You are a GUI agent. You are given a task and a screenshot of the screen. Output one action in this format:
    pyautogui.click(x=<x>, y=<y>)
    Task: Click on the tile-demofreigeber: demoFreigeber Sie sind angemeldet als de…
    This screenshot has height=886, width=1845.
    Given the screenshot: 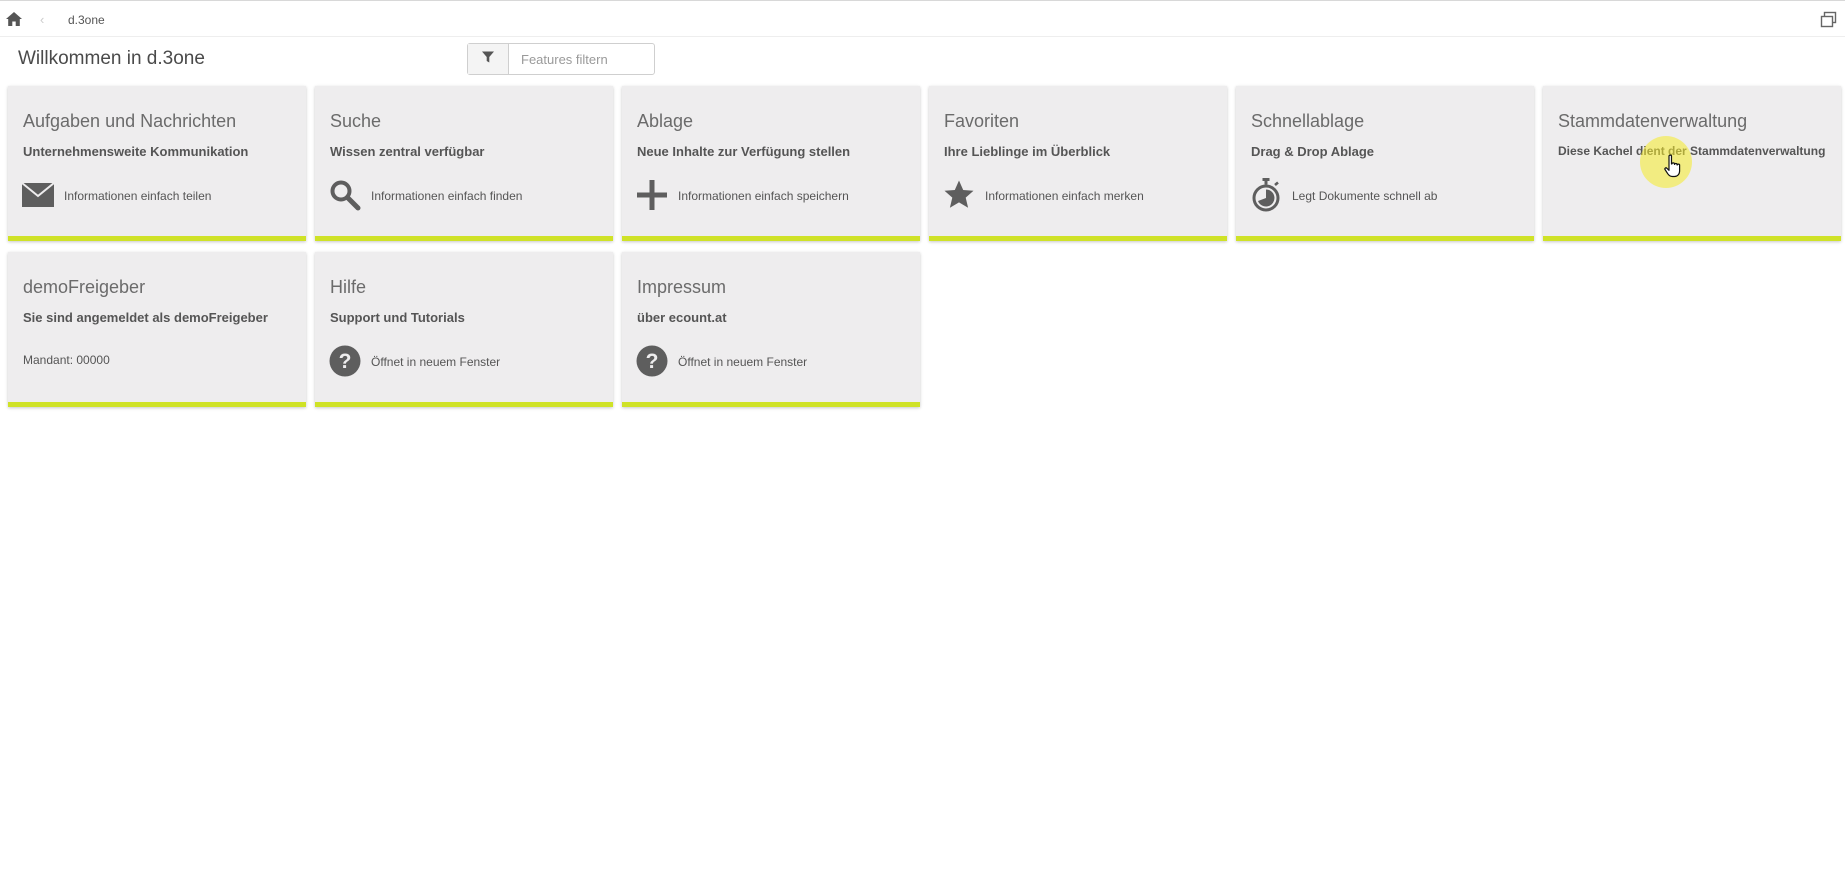 What is the action you would take?
    pyautogui.click(x=157, y=329)
    